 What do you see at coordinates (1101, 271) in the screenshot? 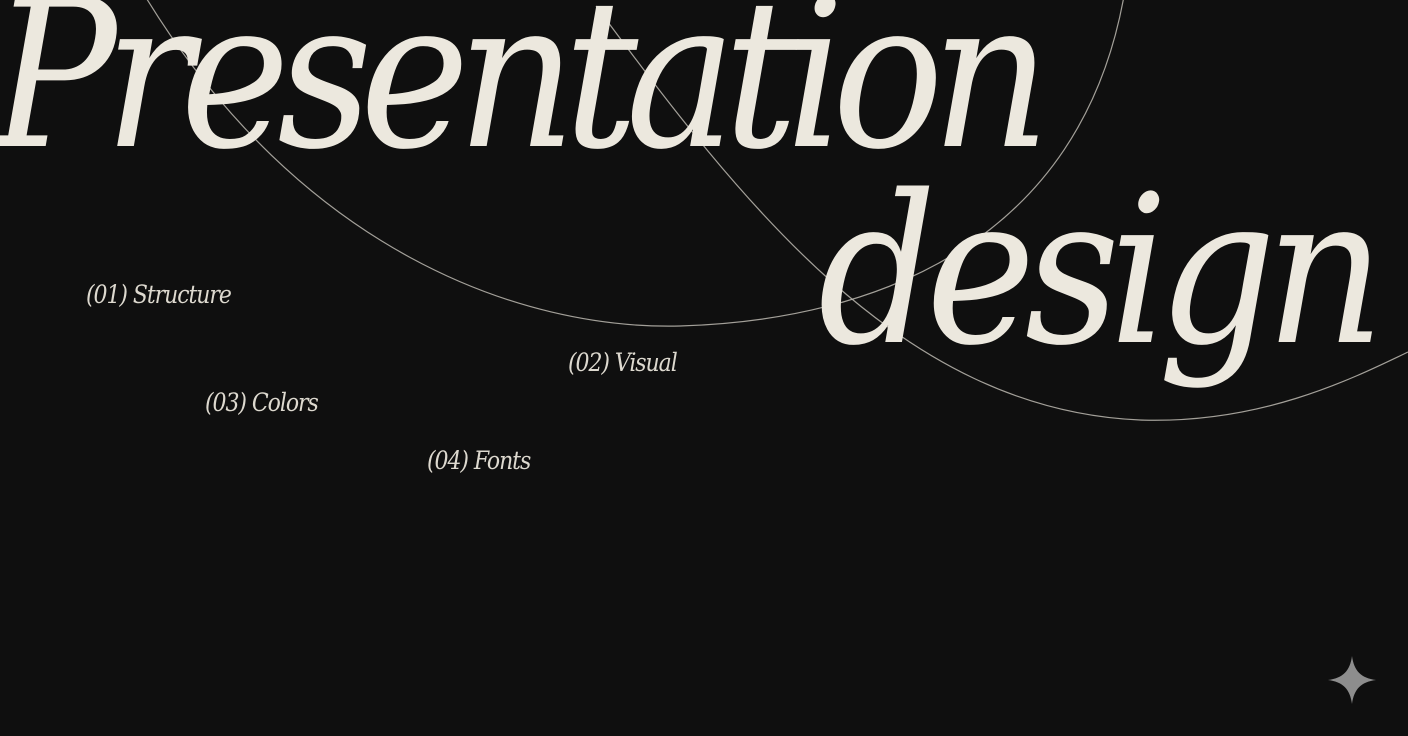
I see `title-line-design: design` at bounding box center [1101, 271].